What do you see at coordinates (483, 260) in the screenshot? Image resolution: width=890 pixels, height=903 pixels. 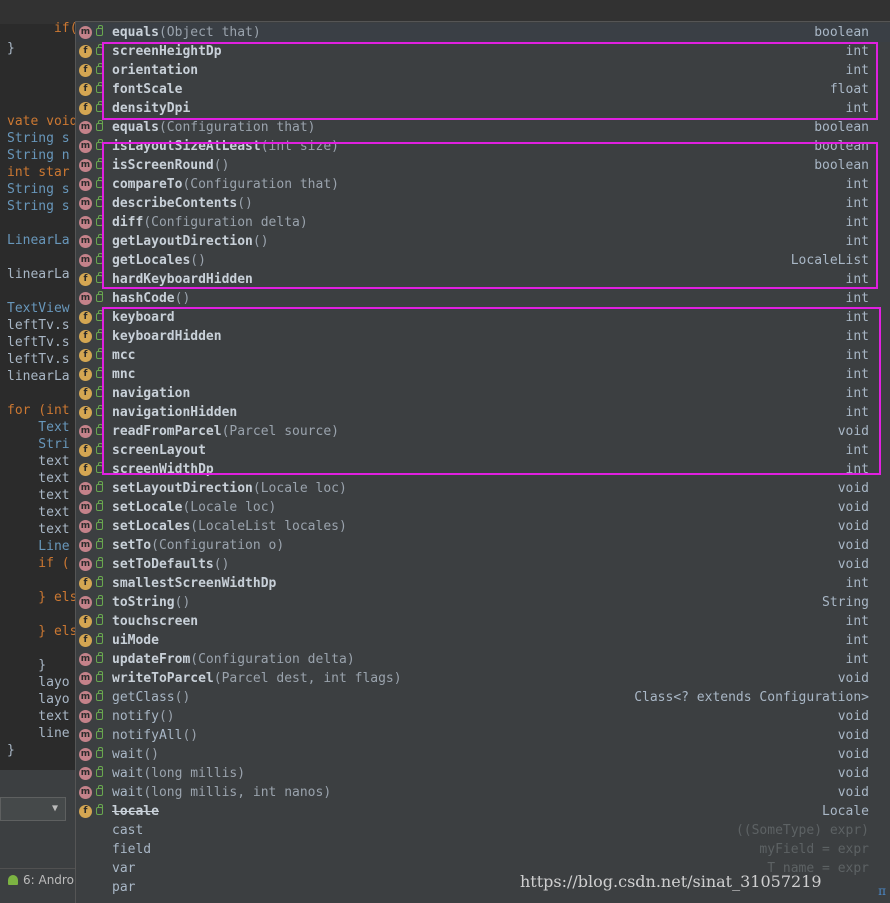 I see `completion-item: m getLocales() LocaleList` at bounding box center [483, 260].